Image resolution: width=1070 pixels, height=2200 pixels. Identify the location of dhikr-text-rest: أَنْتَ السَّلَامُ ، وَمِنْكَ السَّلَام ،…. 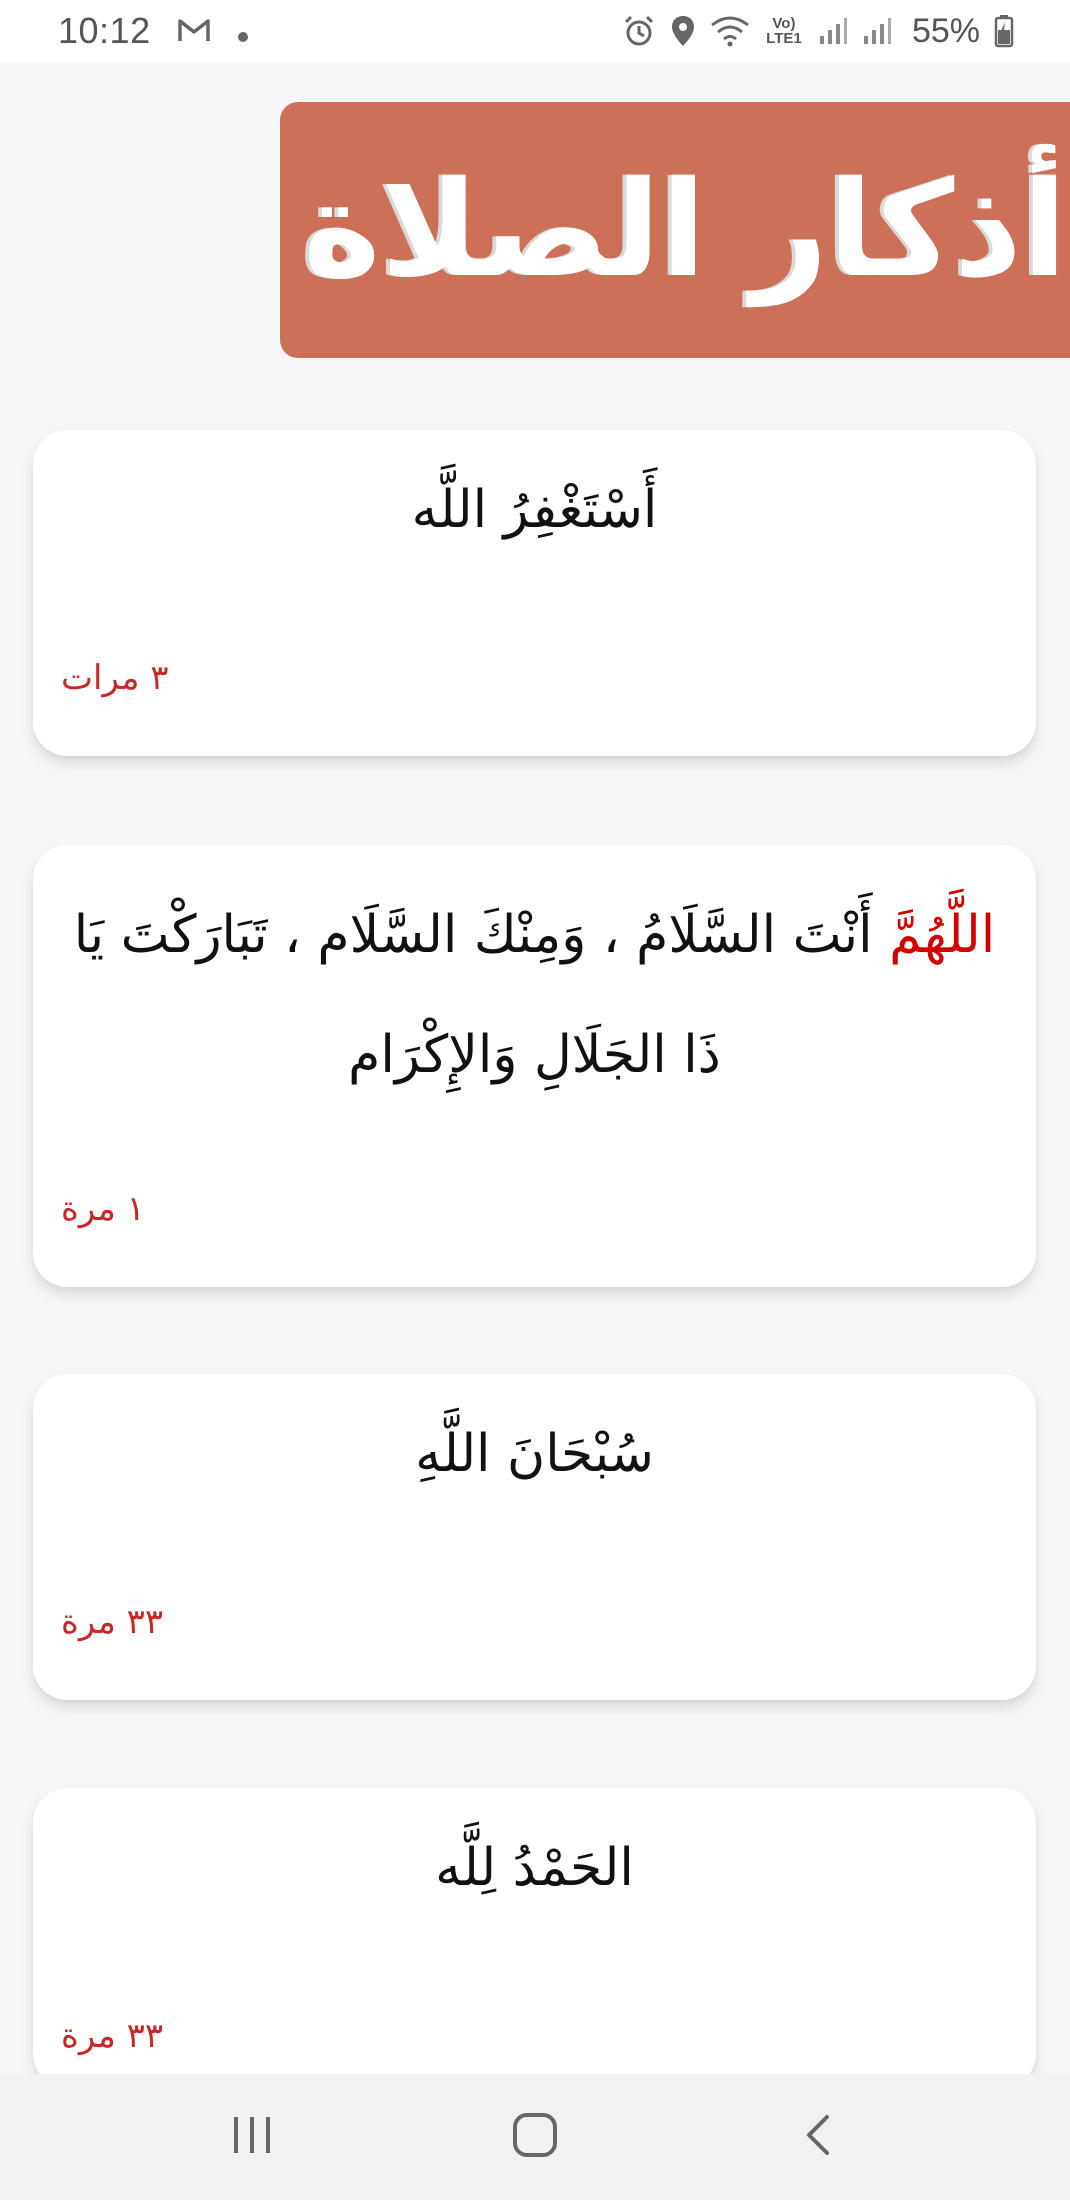
(481, 995).